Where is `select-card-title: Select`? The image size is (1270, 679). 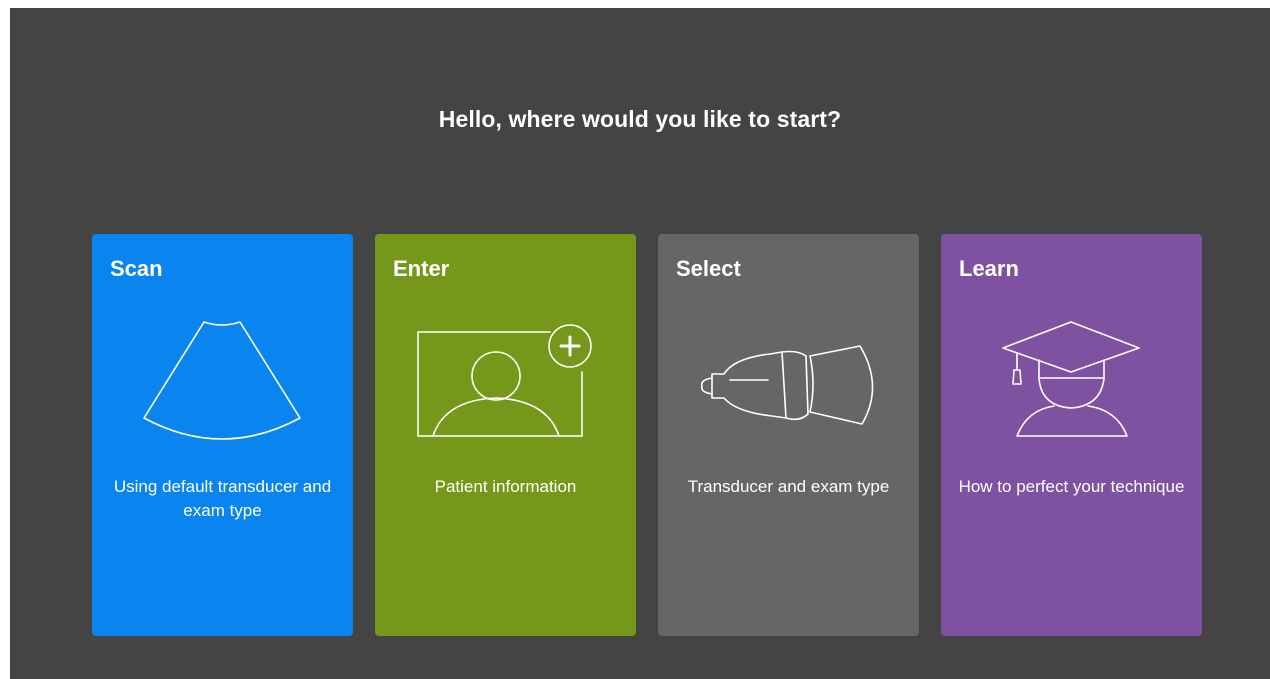 select-card-title: Select is located at coordinates (708, 268).